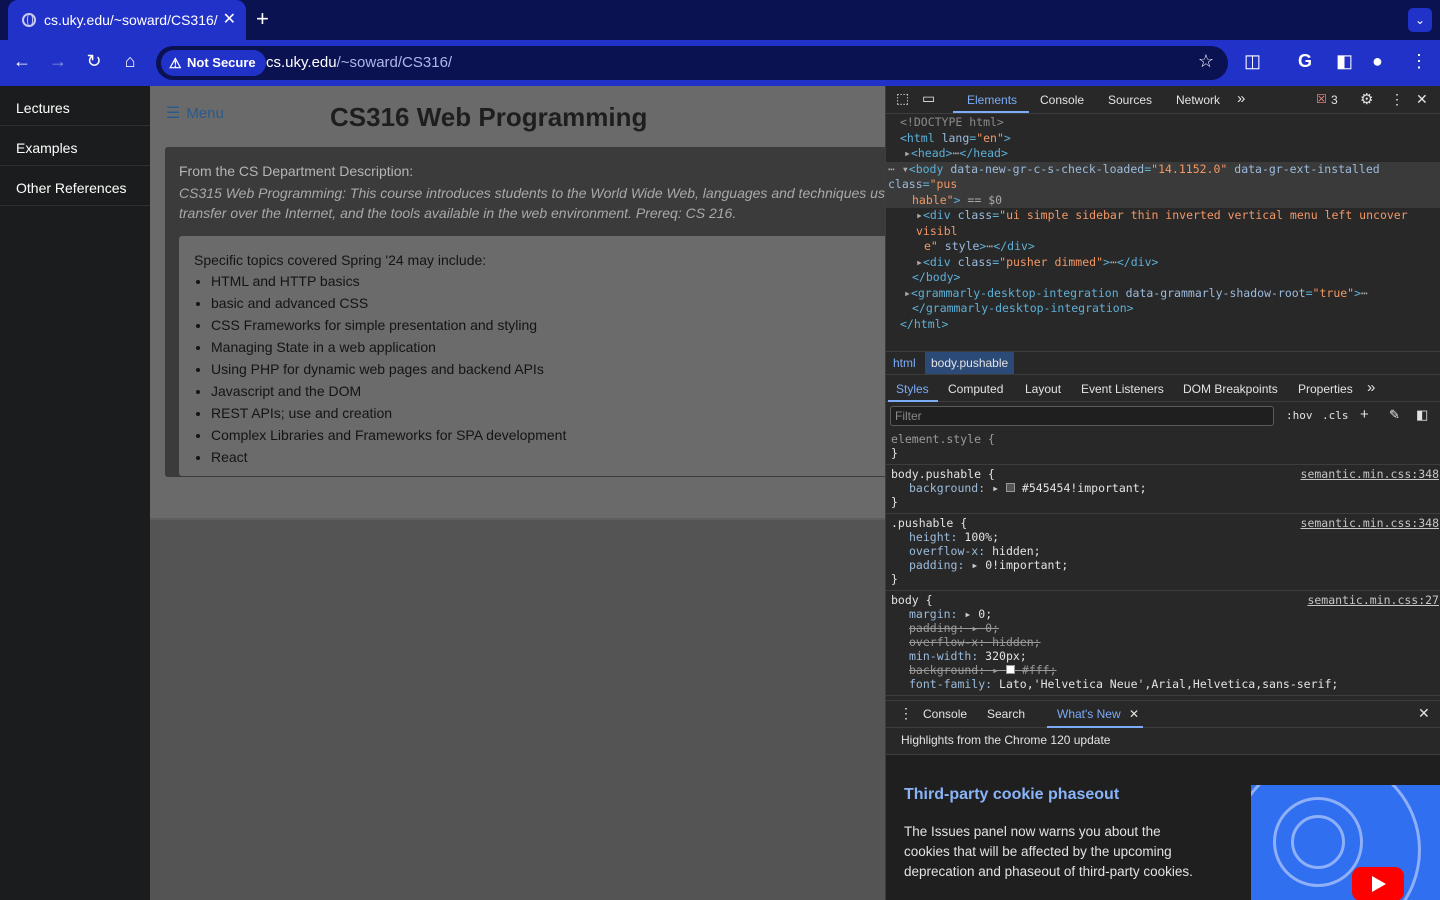 This screenshot has height=900, width=1440. Describe the element at coordinates (127, 20) in the screenshot. I see `browser-tab: cs.uky.edu/~soward/CS316/ ✕` at that location.